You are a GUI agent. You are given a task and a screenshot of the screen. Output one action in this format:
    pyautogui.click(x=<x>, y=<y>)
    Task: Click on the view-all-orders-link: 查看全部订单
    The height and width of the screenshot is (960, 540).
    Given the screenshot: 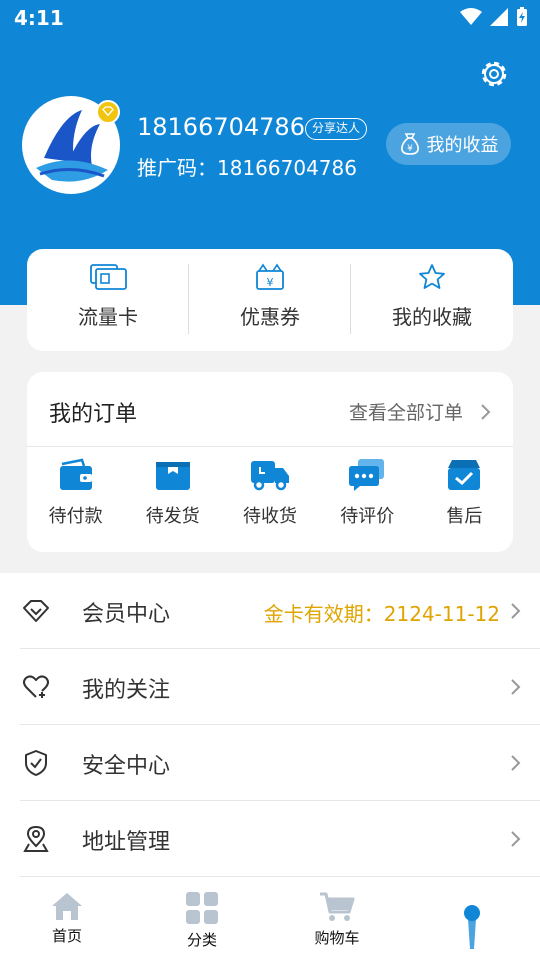 What is the action you would take?
    pyautogui.click(x=421, y=411)
    